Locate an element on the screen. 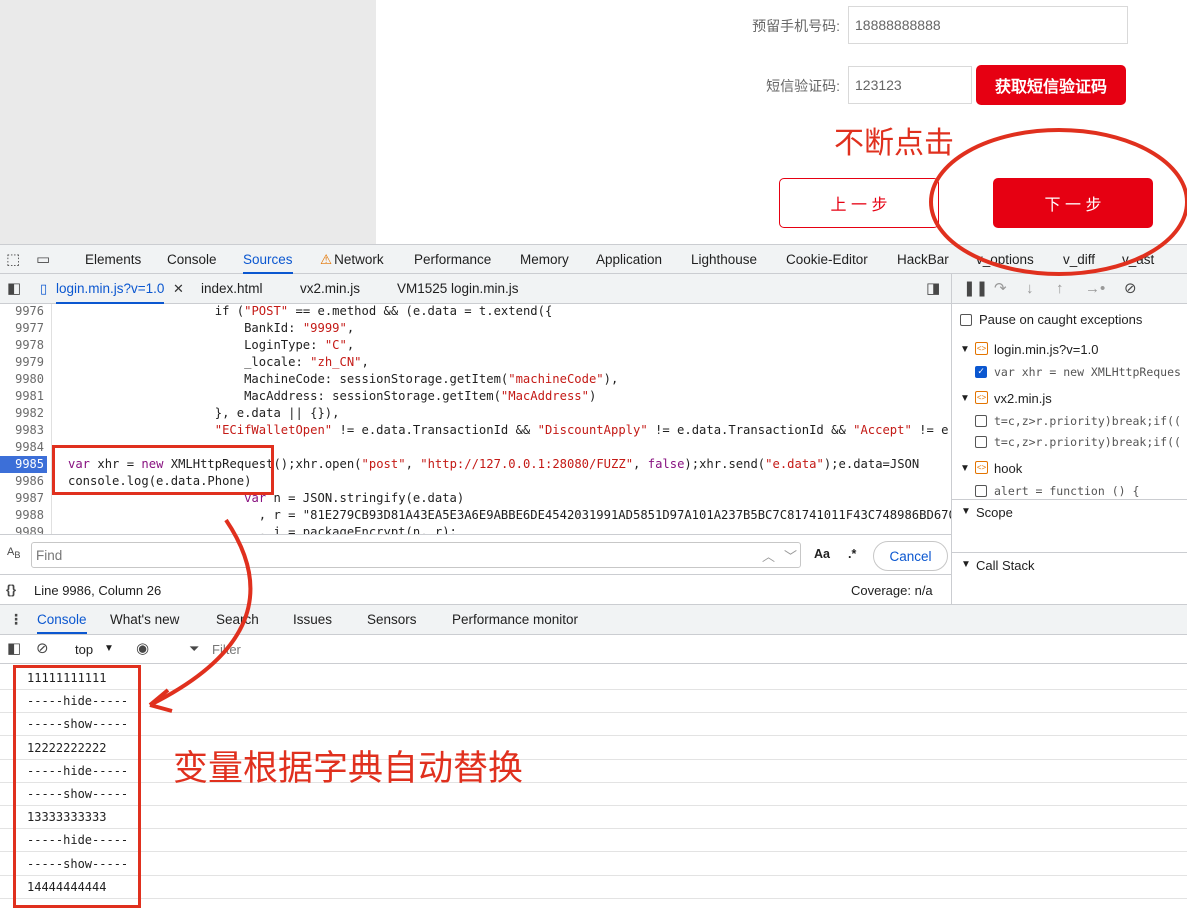  line-number: 9977 is located at coordinates (22, 328).